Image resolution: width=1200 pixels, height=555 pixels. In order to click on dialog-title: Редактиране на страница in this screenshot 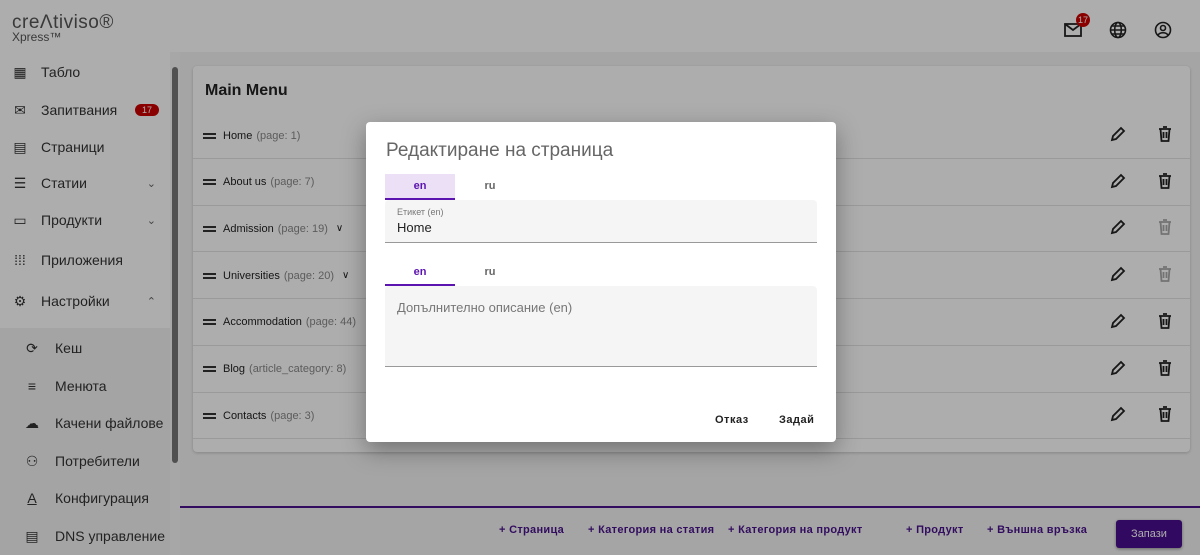, I will do `click(500, 150)`.